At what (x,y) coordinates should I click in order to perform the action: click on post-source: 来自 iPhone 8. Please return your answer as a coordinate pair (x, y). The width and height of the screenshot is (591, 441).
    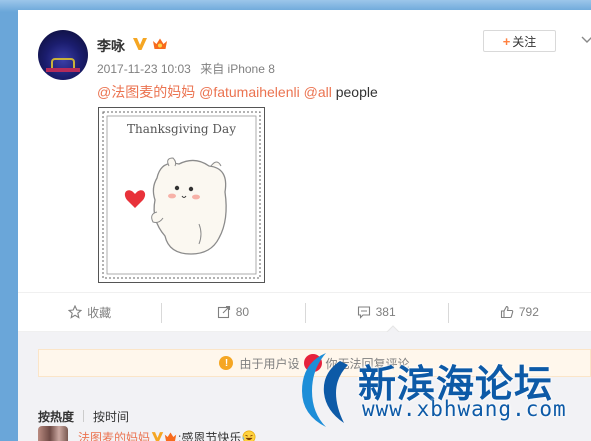
    Looking at the image, I should click on (237, 69).